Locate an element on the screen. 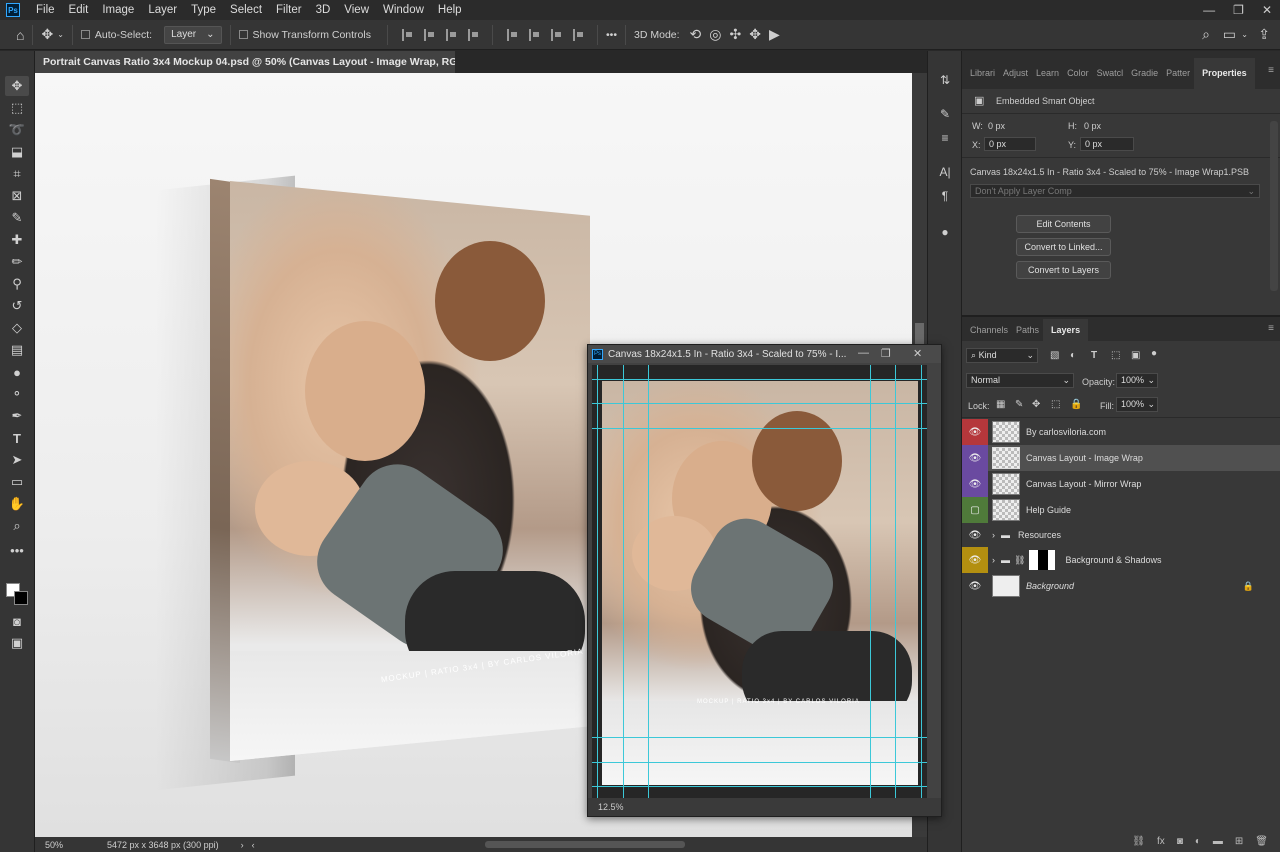  type-tool-icon: T is located at coordinates (17, 438).